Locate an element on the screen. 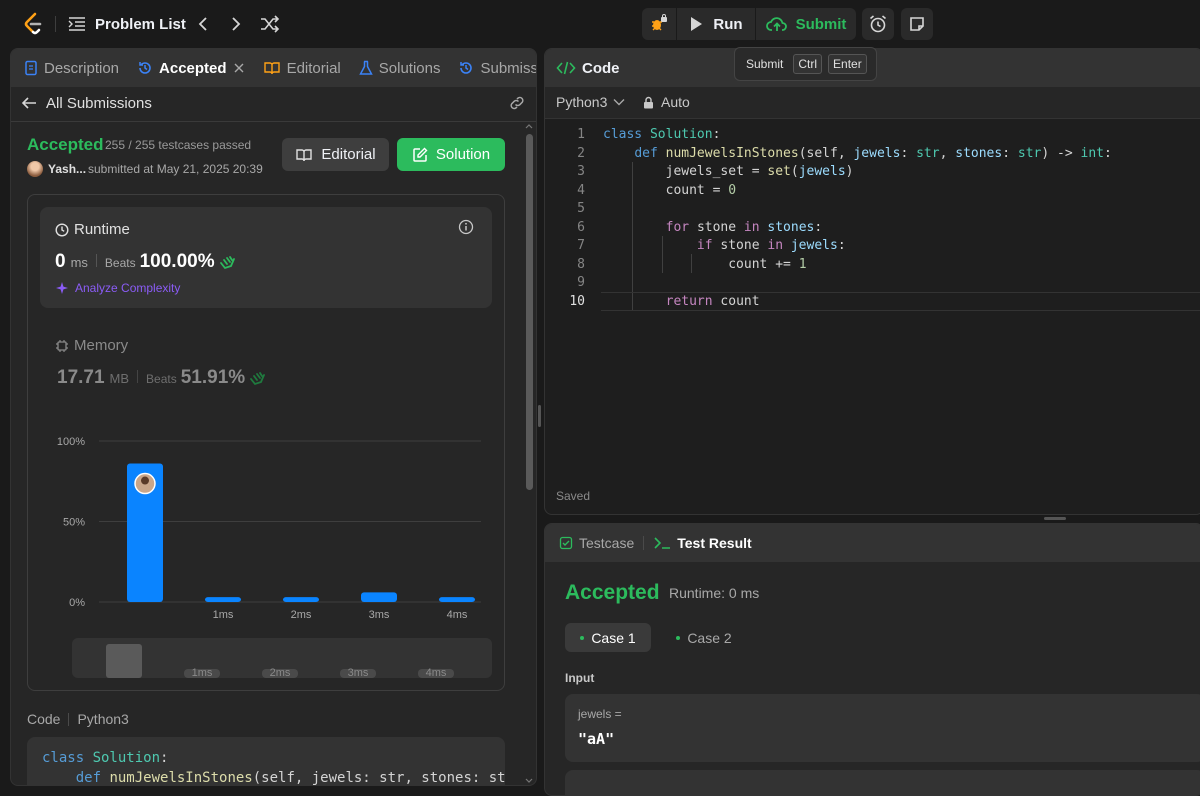 Image resolution: width=1200 pixels, height=796 pixels. tooltip-label: Submit is located at coordinates (765, 64).